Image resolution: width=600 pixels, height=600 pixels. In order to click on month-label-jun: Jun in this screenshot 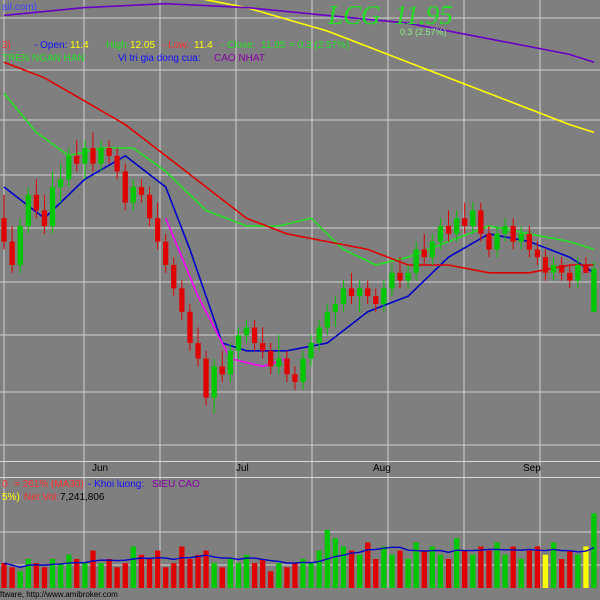, I will do `click(100, 468)`.